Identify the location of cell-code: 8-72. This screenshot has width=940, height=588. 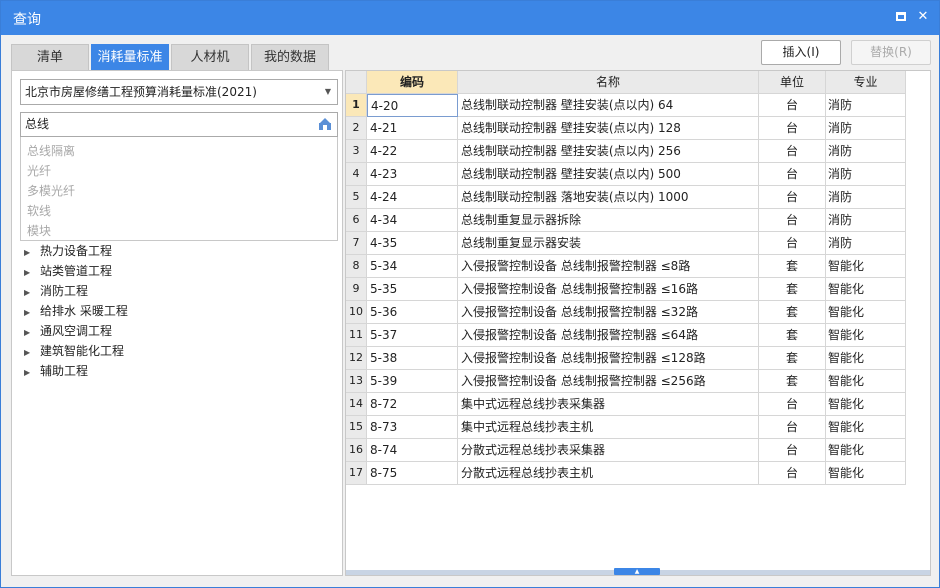
(412, 404).